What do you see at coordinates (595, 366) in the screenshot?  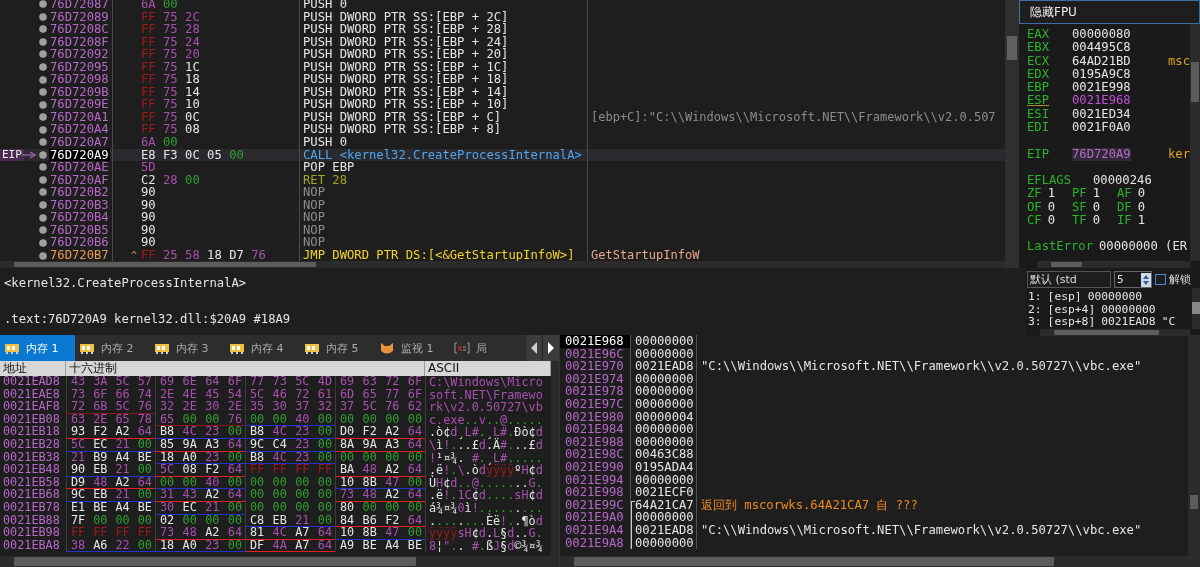 I see `address: 0021E970` at bounding box center [595, 366].